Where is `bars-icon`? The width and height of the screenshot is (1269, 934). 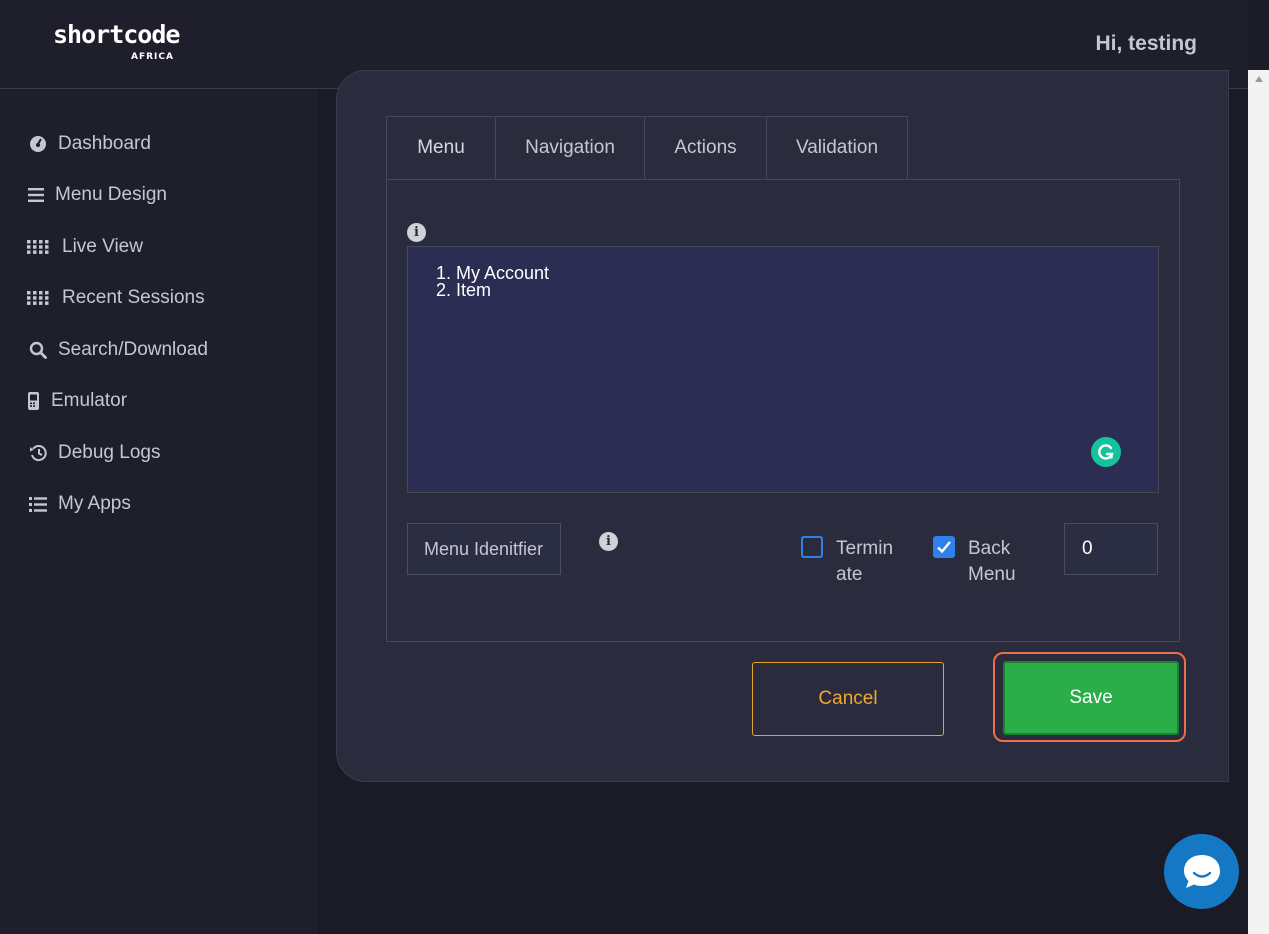 bars-icon is located at coordinates (36, 195).